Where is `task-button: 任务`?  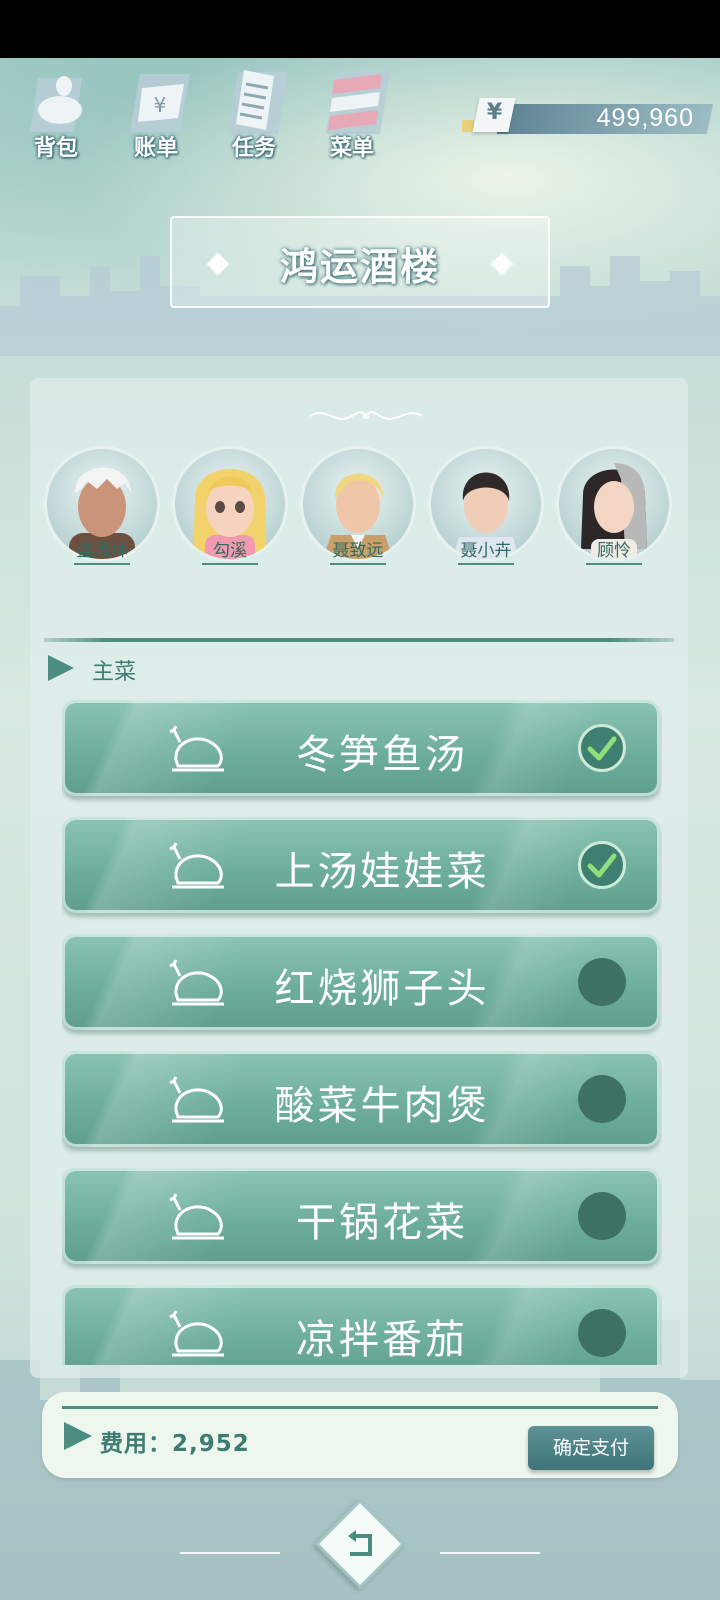
task-button: 任务 is located at coordinates (254, 114).